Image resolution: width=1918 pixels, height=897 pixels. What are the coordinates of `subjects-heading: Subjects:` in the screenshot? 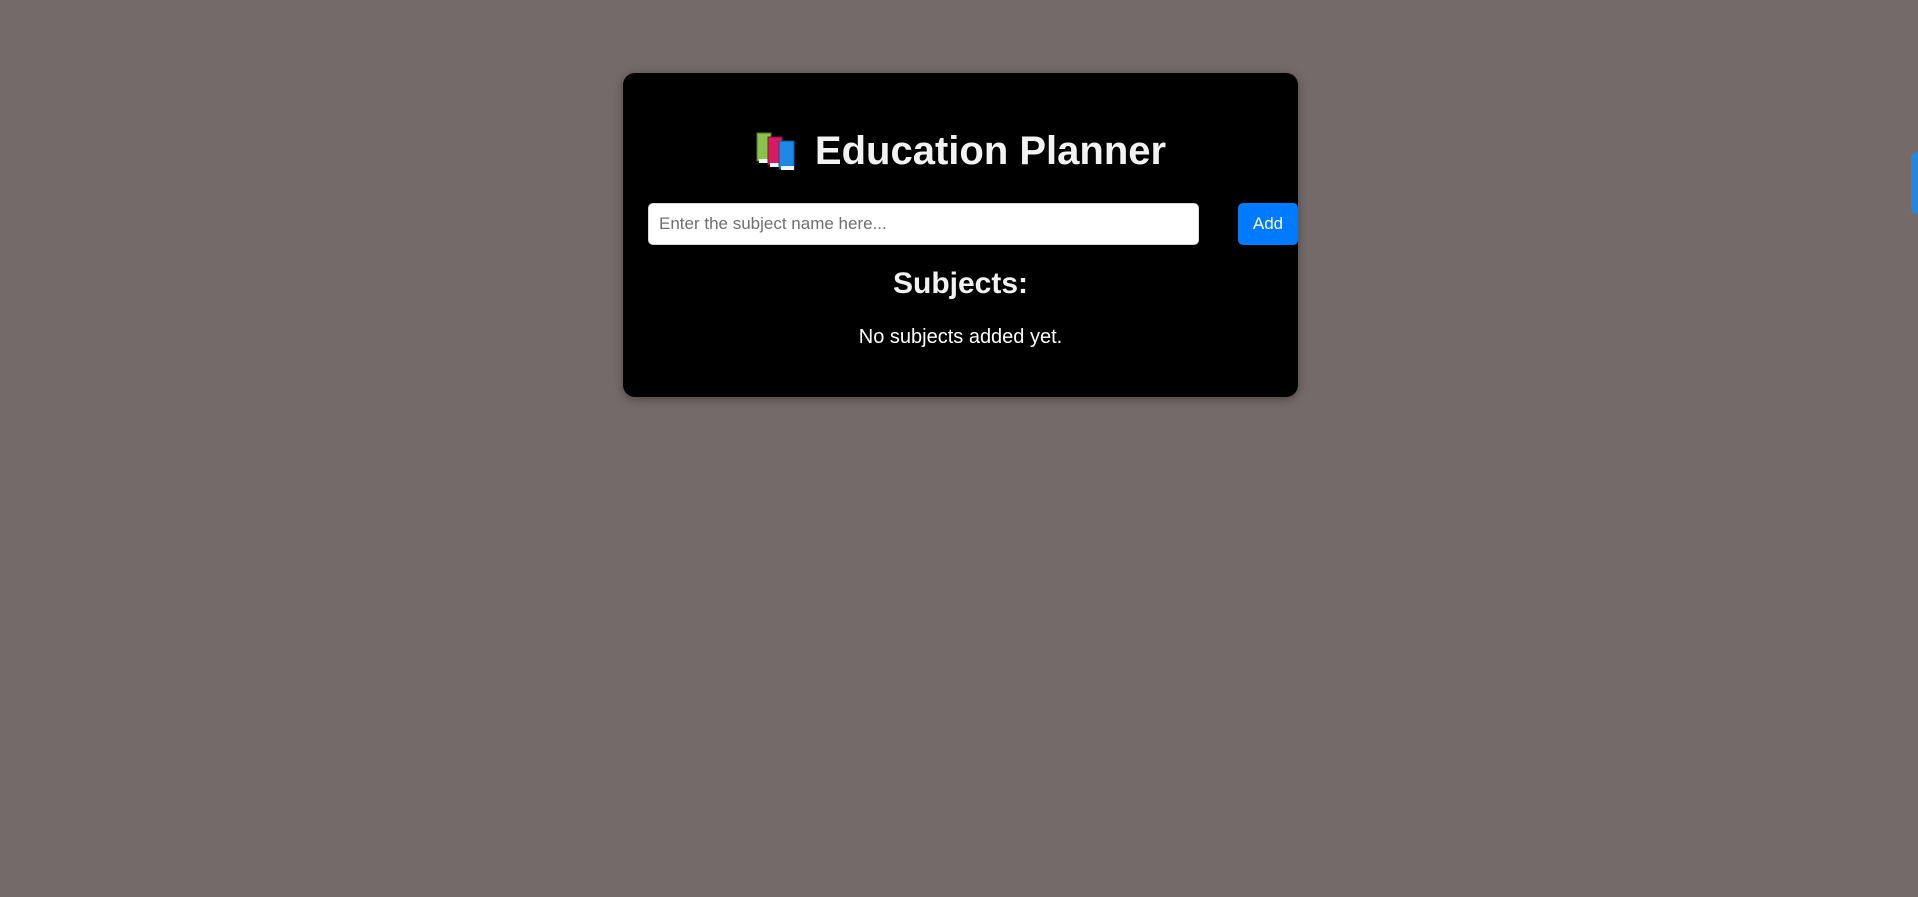 It's located at (960, 283).